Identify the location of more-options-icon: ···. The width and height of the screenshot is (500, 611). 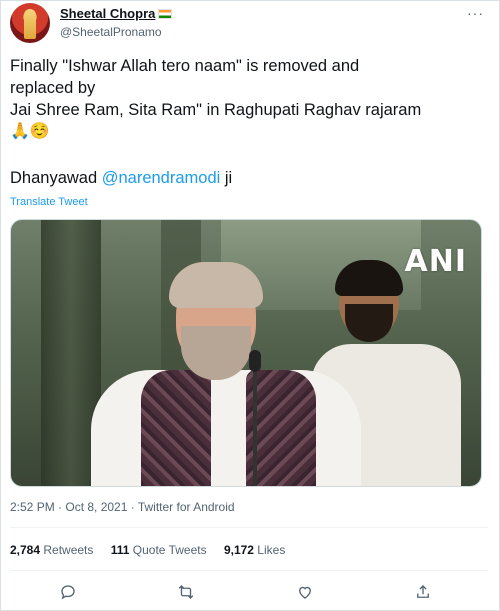
(475, 13).